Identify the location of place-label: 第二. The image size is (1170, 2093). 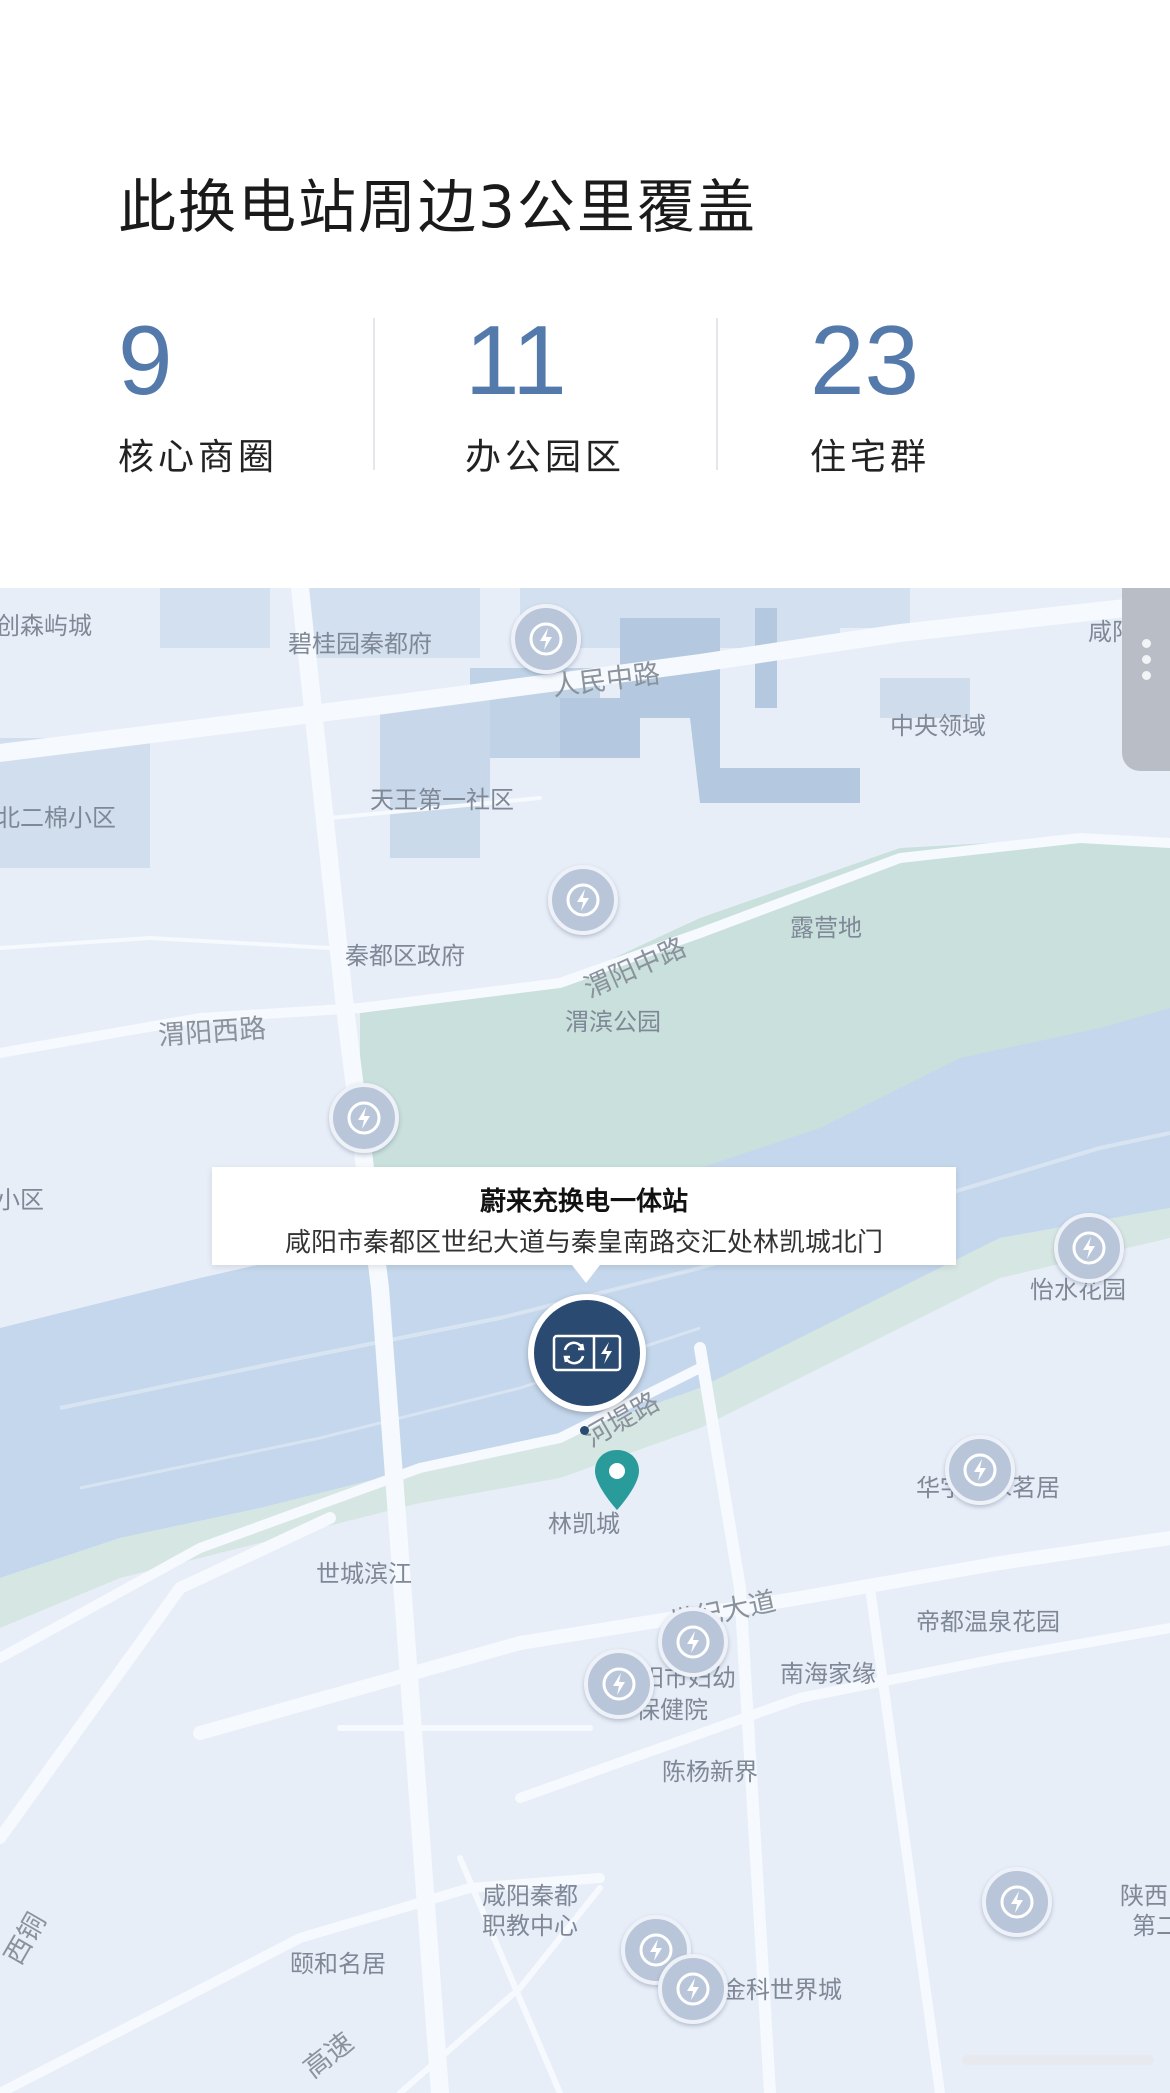
(1151, 1926).